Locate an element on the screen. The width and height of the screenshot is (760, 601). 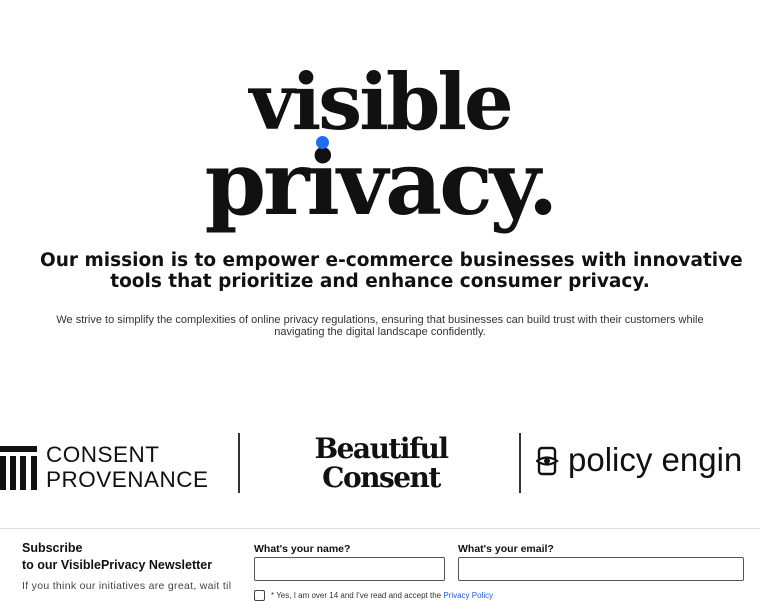
name-input is located at coordinates (349, 569).